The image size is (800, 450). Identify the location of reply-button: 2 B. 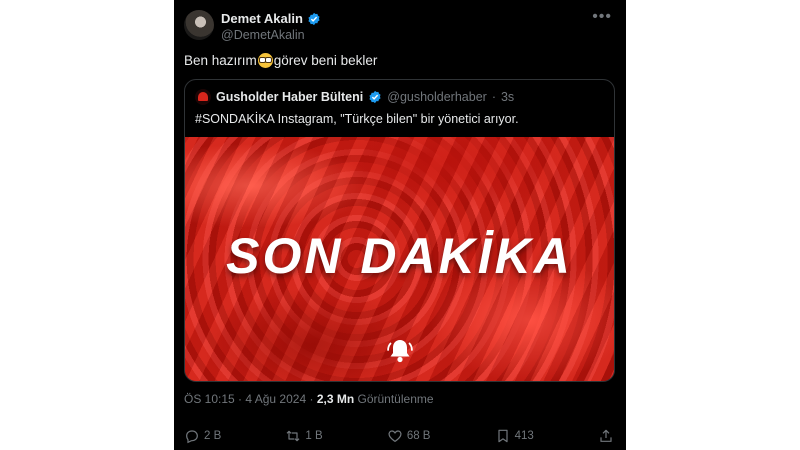
(202, 436).